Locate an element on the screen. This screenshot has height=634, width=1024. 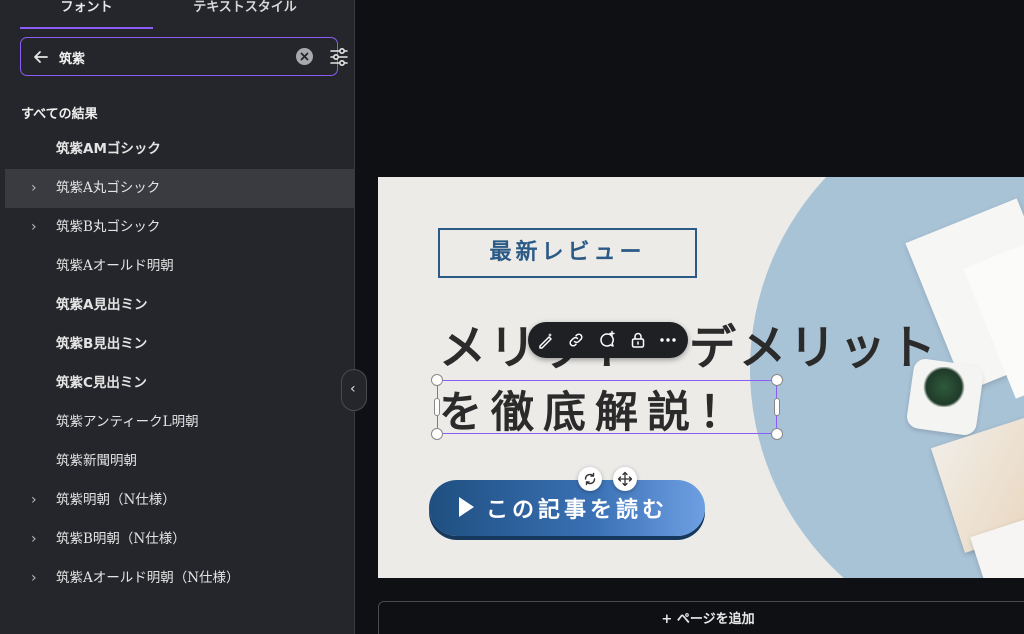
results-heading: すべての結果 is located at coordinates (59, 114).